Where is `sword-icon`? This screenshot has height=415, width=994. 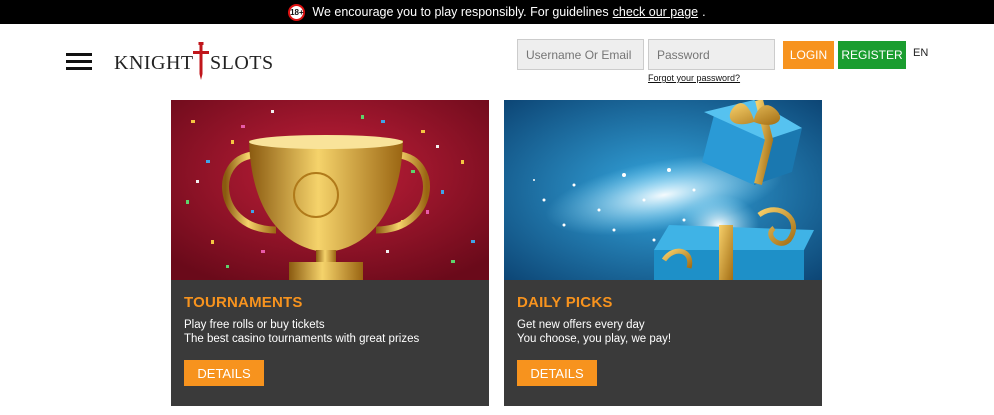 sword-icon is located at coordinates (201, 61).